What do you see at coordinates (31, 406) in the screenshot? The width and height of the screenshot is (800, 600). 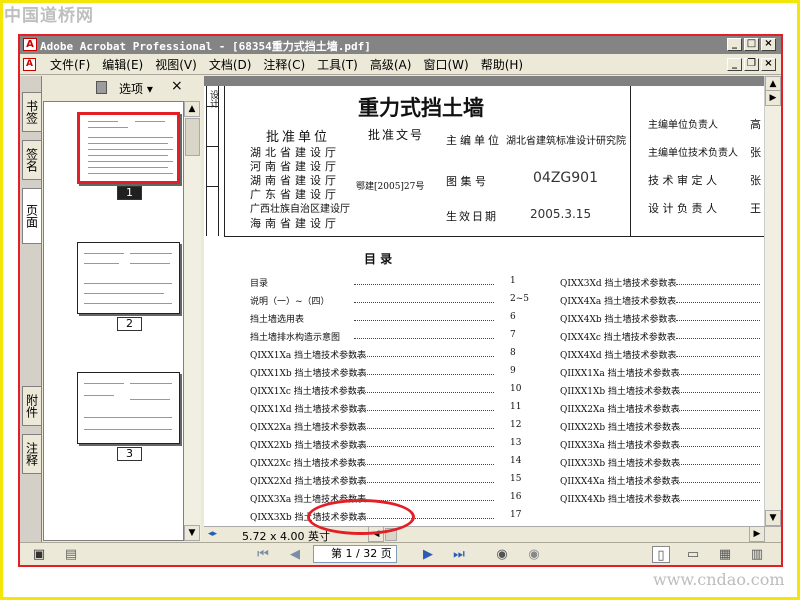 I see `tab-attachments: 附件` at bounding box center [31, 406].